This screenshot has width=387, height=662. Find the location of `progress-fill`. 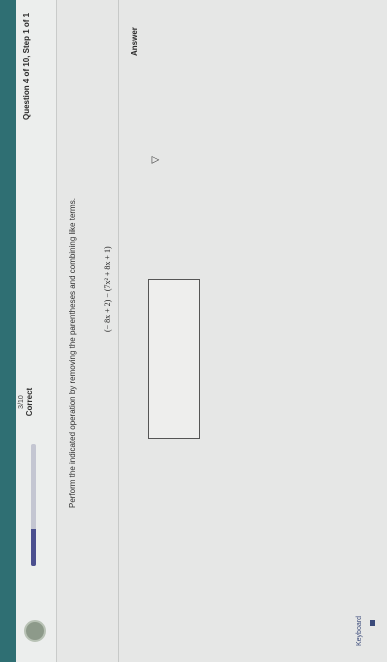

progress-fill is located at coordinates (33, 547).